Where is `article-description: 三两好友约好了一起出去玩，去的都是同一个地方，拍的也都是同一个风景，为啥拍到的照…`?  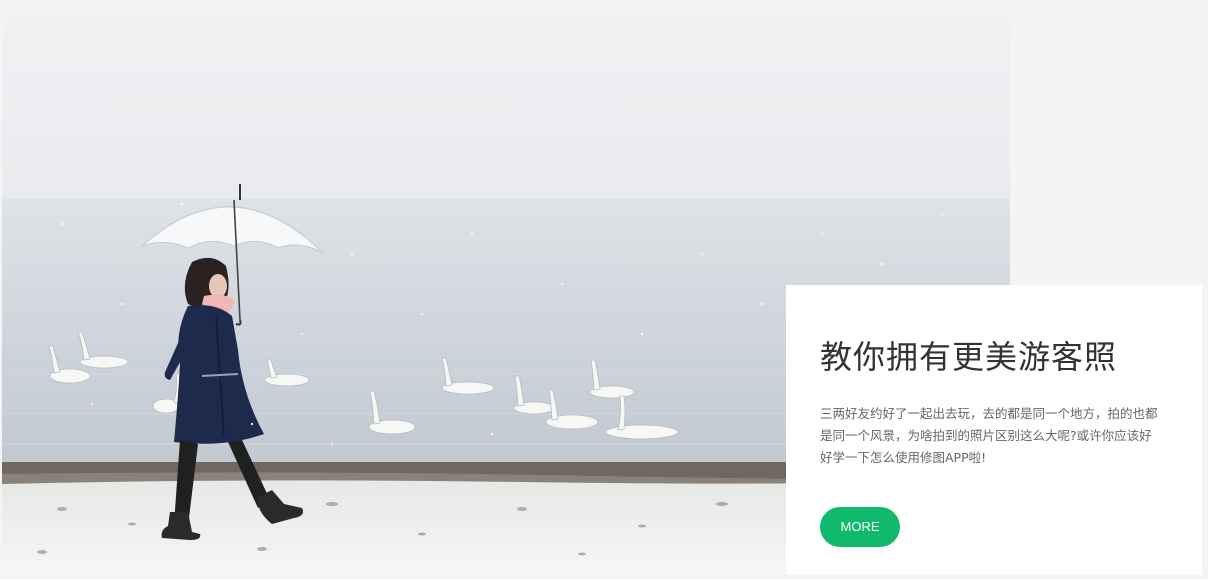 article-description: 三两好友约好了一起出去玩，去的都是同一个地方，拍的也都是同一个风景，为啥拍到的照… is located at coordinates (989, 435).